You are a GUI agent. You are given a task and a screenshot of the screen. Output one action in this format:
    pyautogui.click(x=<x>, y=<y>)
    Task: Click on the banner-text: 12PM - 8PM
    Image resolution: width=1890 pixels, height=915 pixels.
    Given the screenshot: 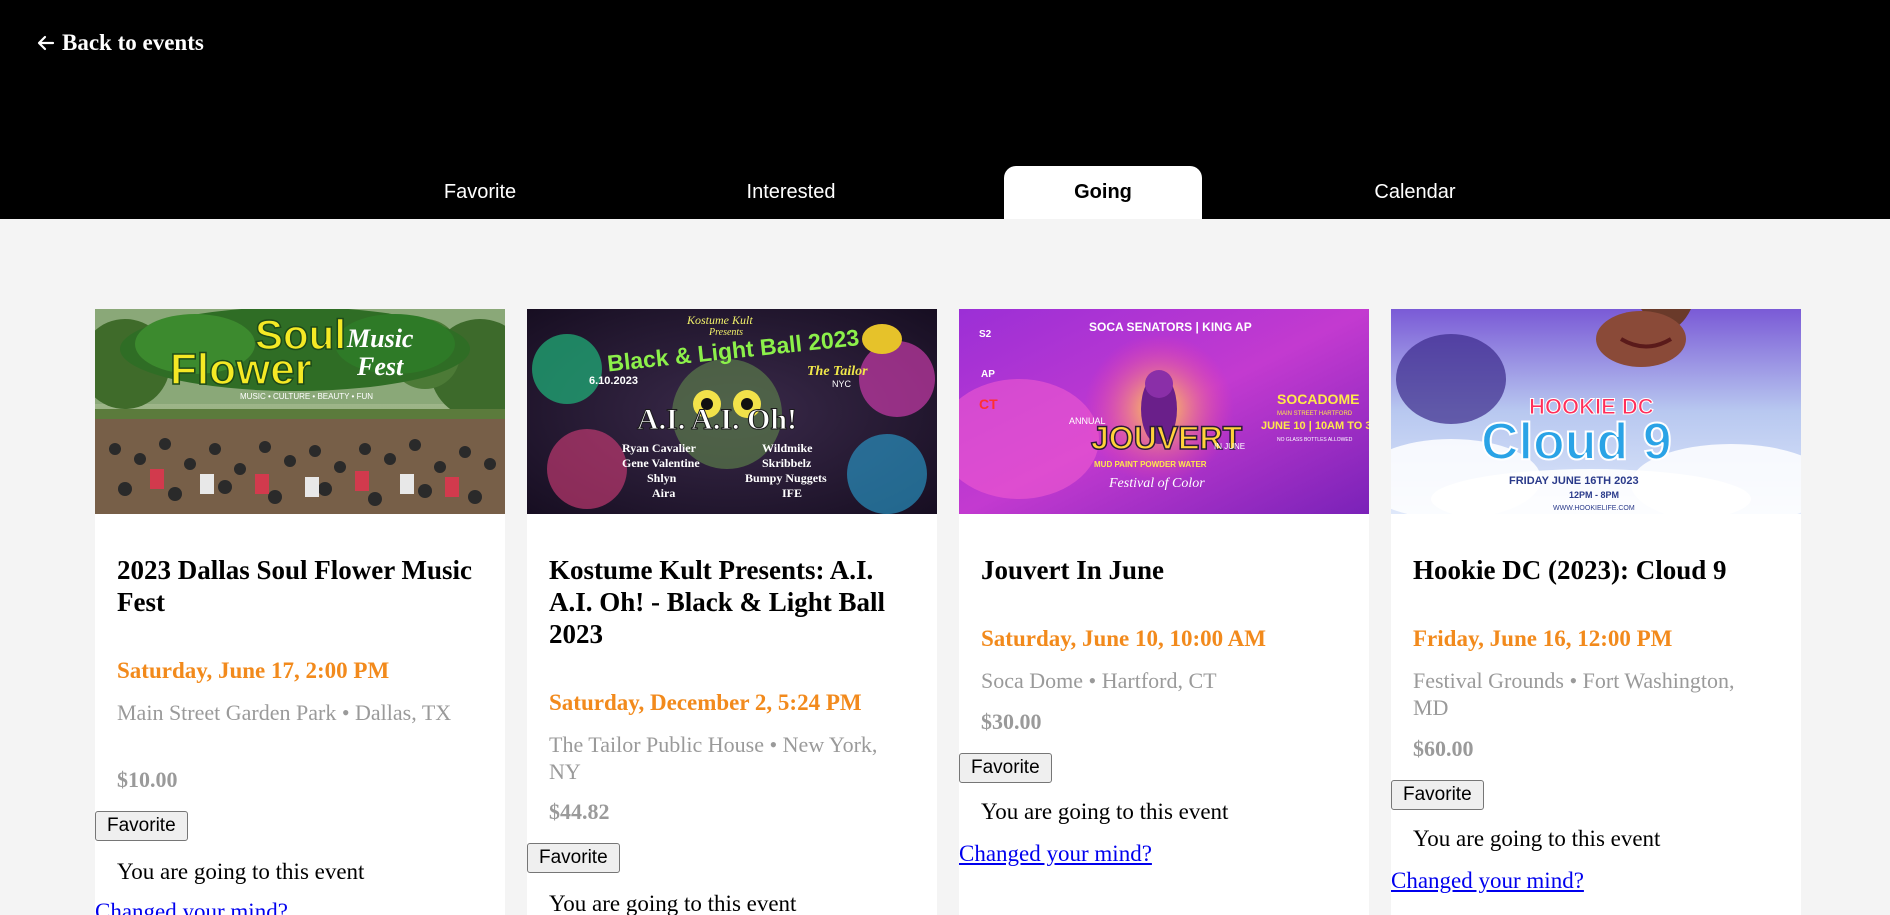 What is the action you would take?
    pyautogui.click(x=1594, y=495)
    